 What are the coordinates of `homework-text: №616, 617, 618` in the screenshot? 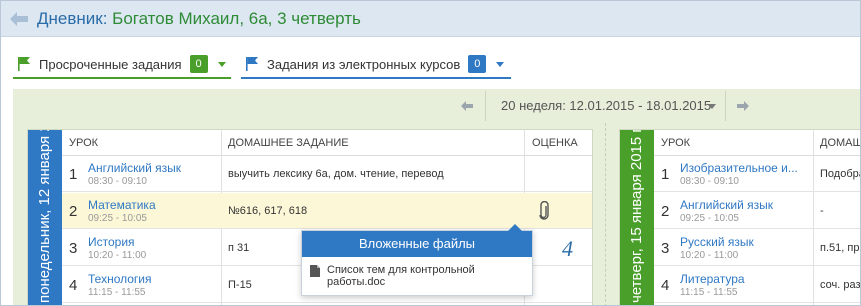 It's located at (268, 211).